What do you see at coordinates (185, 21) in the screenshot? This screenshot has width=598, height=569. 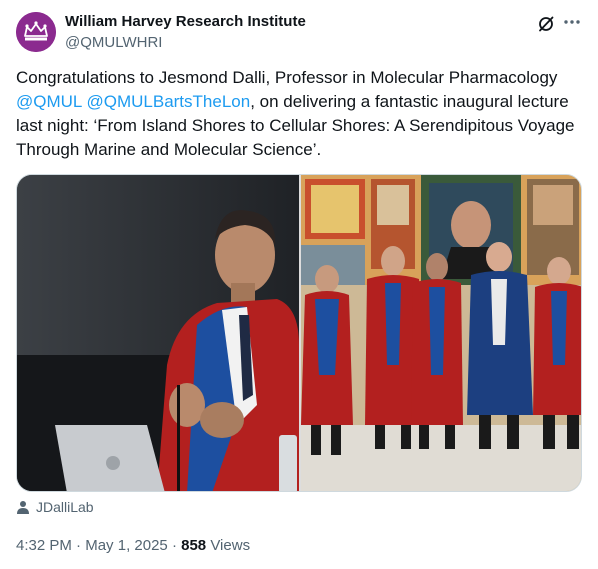 I see `author-display-name: William Harvey Research Institute` at bounding box center [185, 21].